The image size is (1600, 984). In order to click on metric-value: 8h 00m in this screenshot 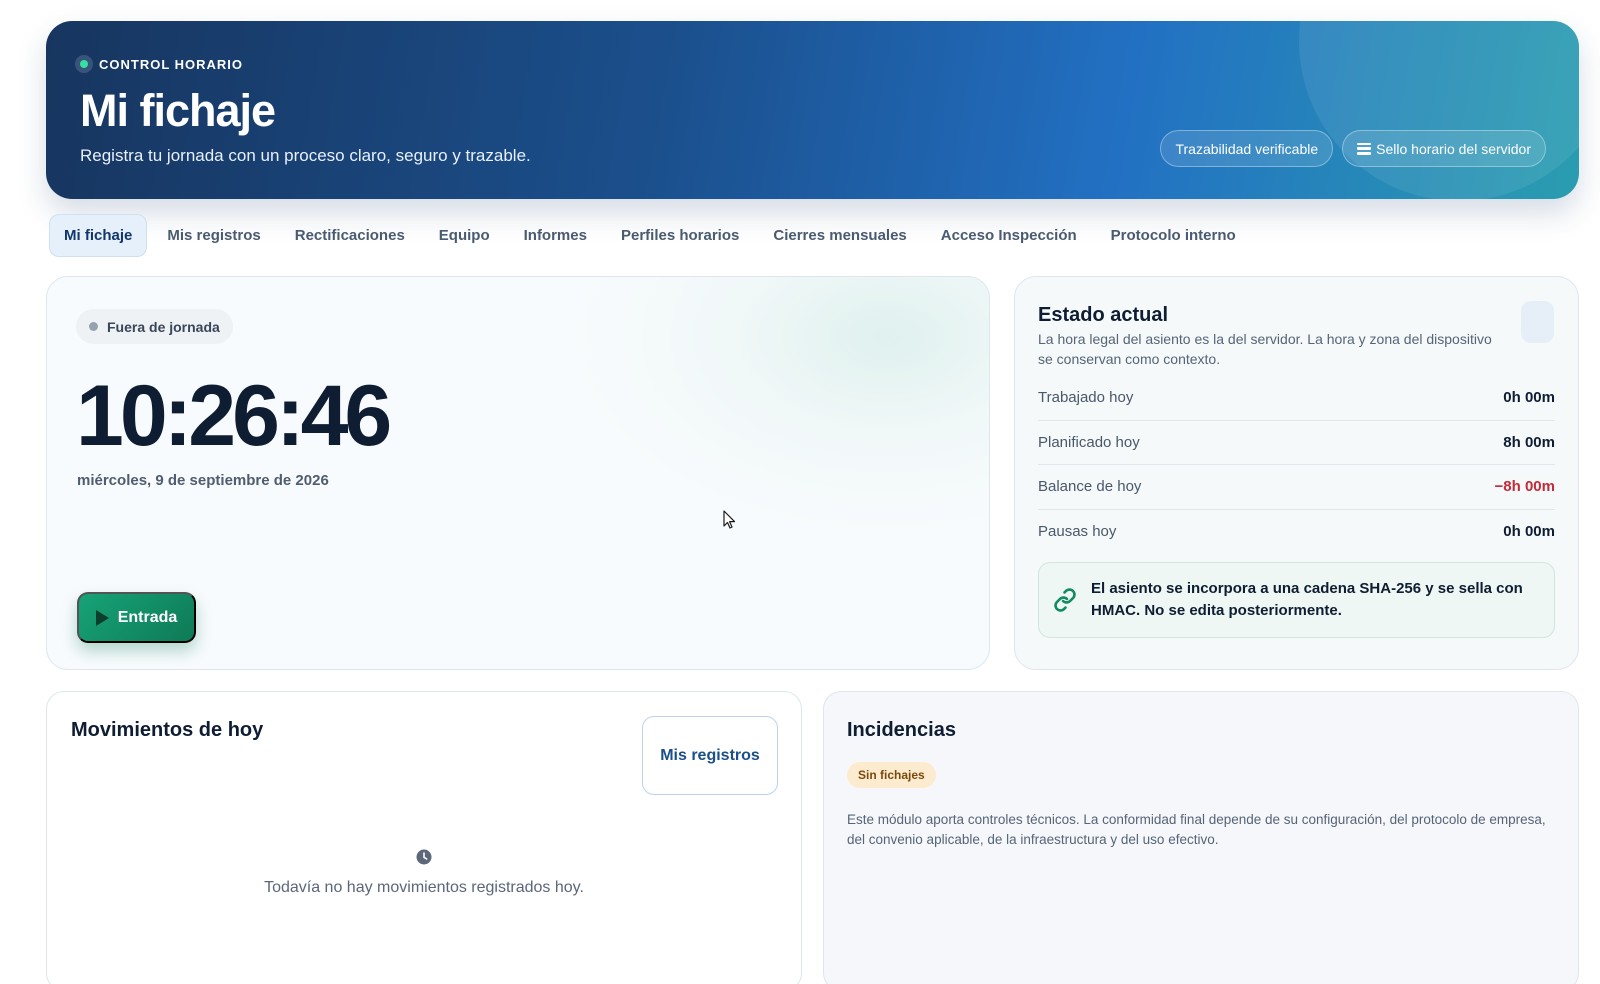, I will do `click(1529, 442)`.